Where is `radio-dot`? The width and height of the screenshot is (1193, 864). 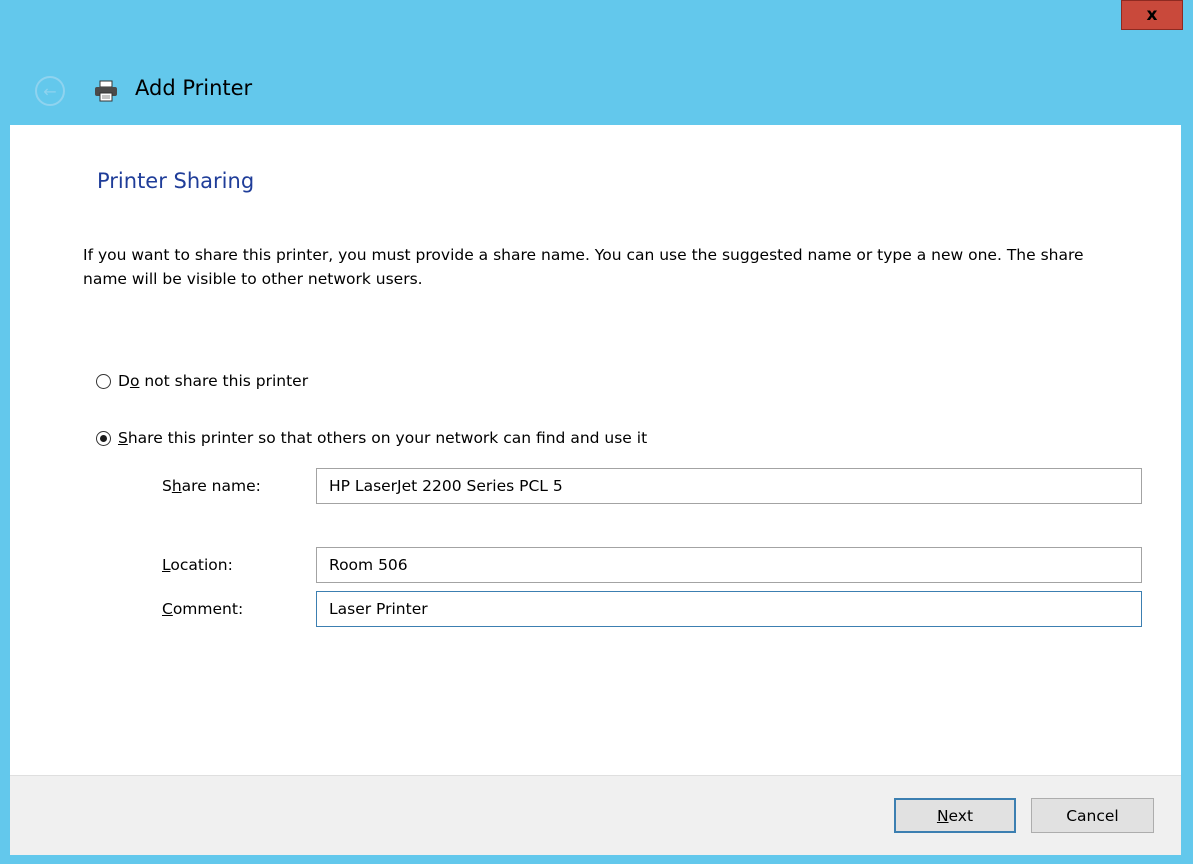 radio-dot is located at coordinates (103, 438).